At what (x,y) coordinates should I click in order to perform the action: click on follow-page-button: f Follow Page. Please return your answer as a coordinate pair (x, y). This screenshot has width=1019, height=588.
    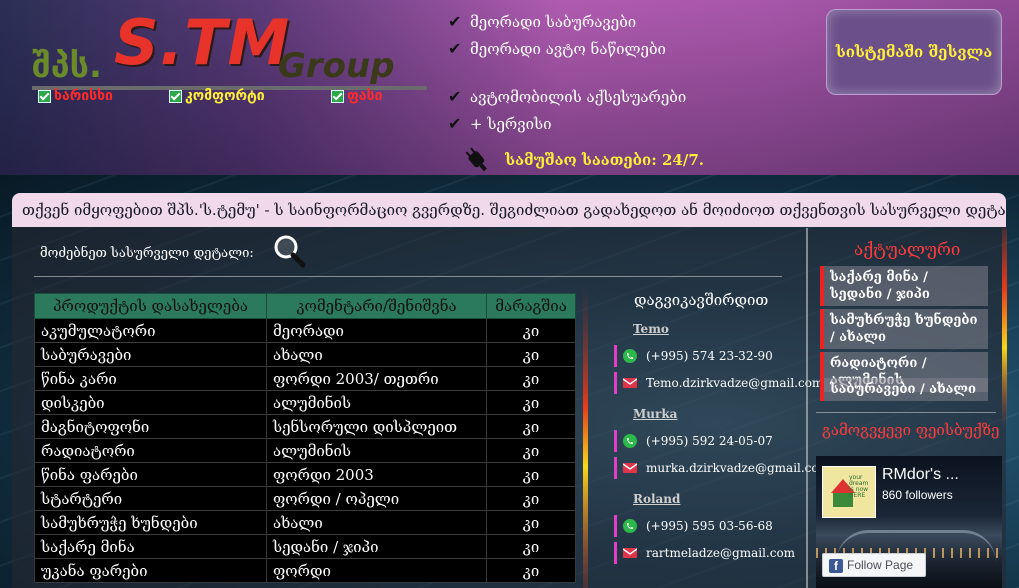
    Looking at the image, I should click on (874, 565).